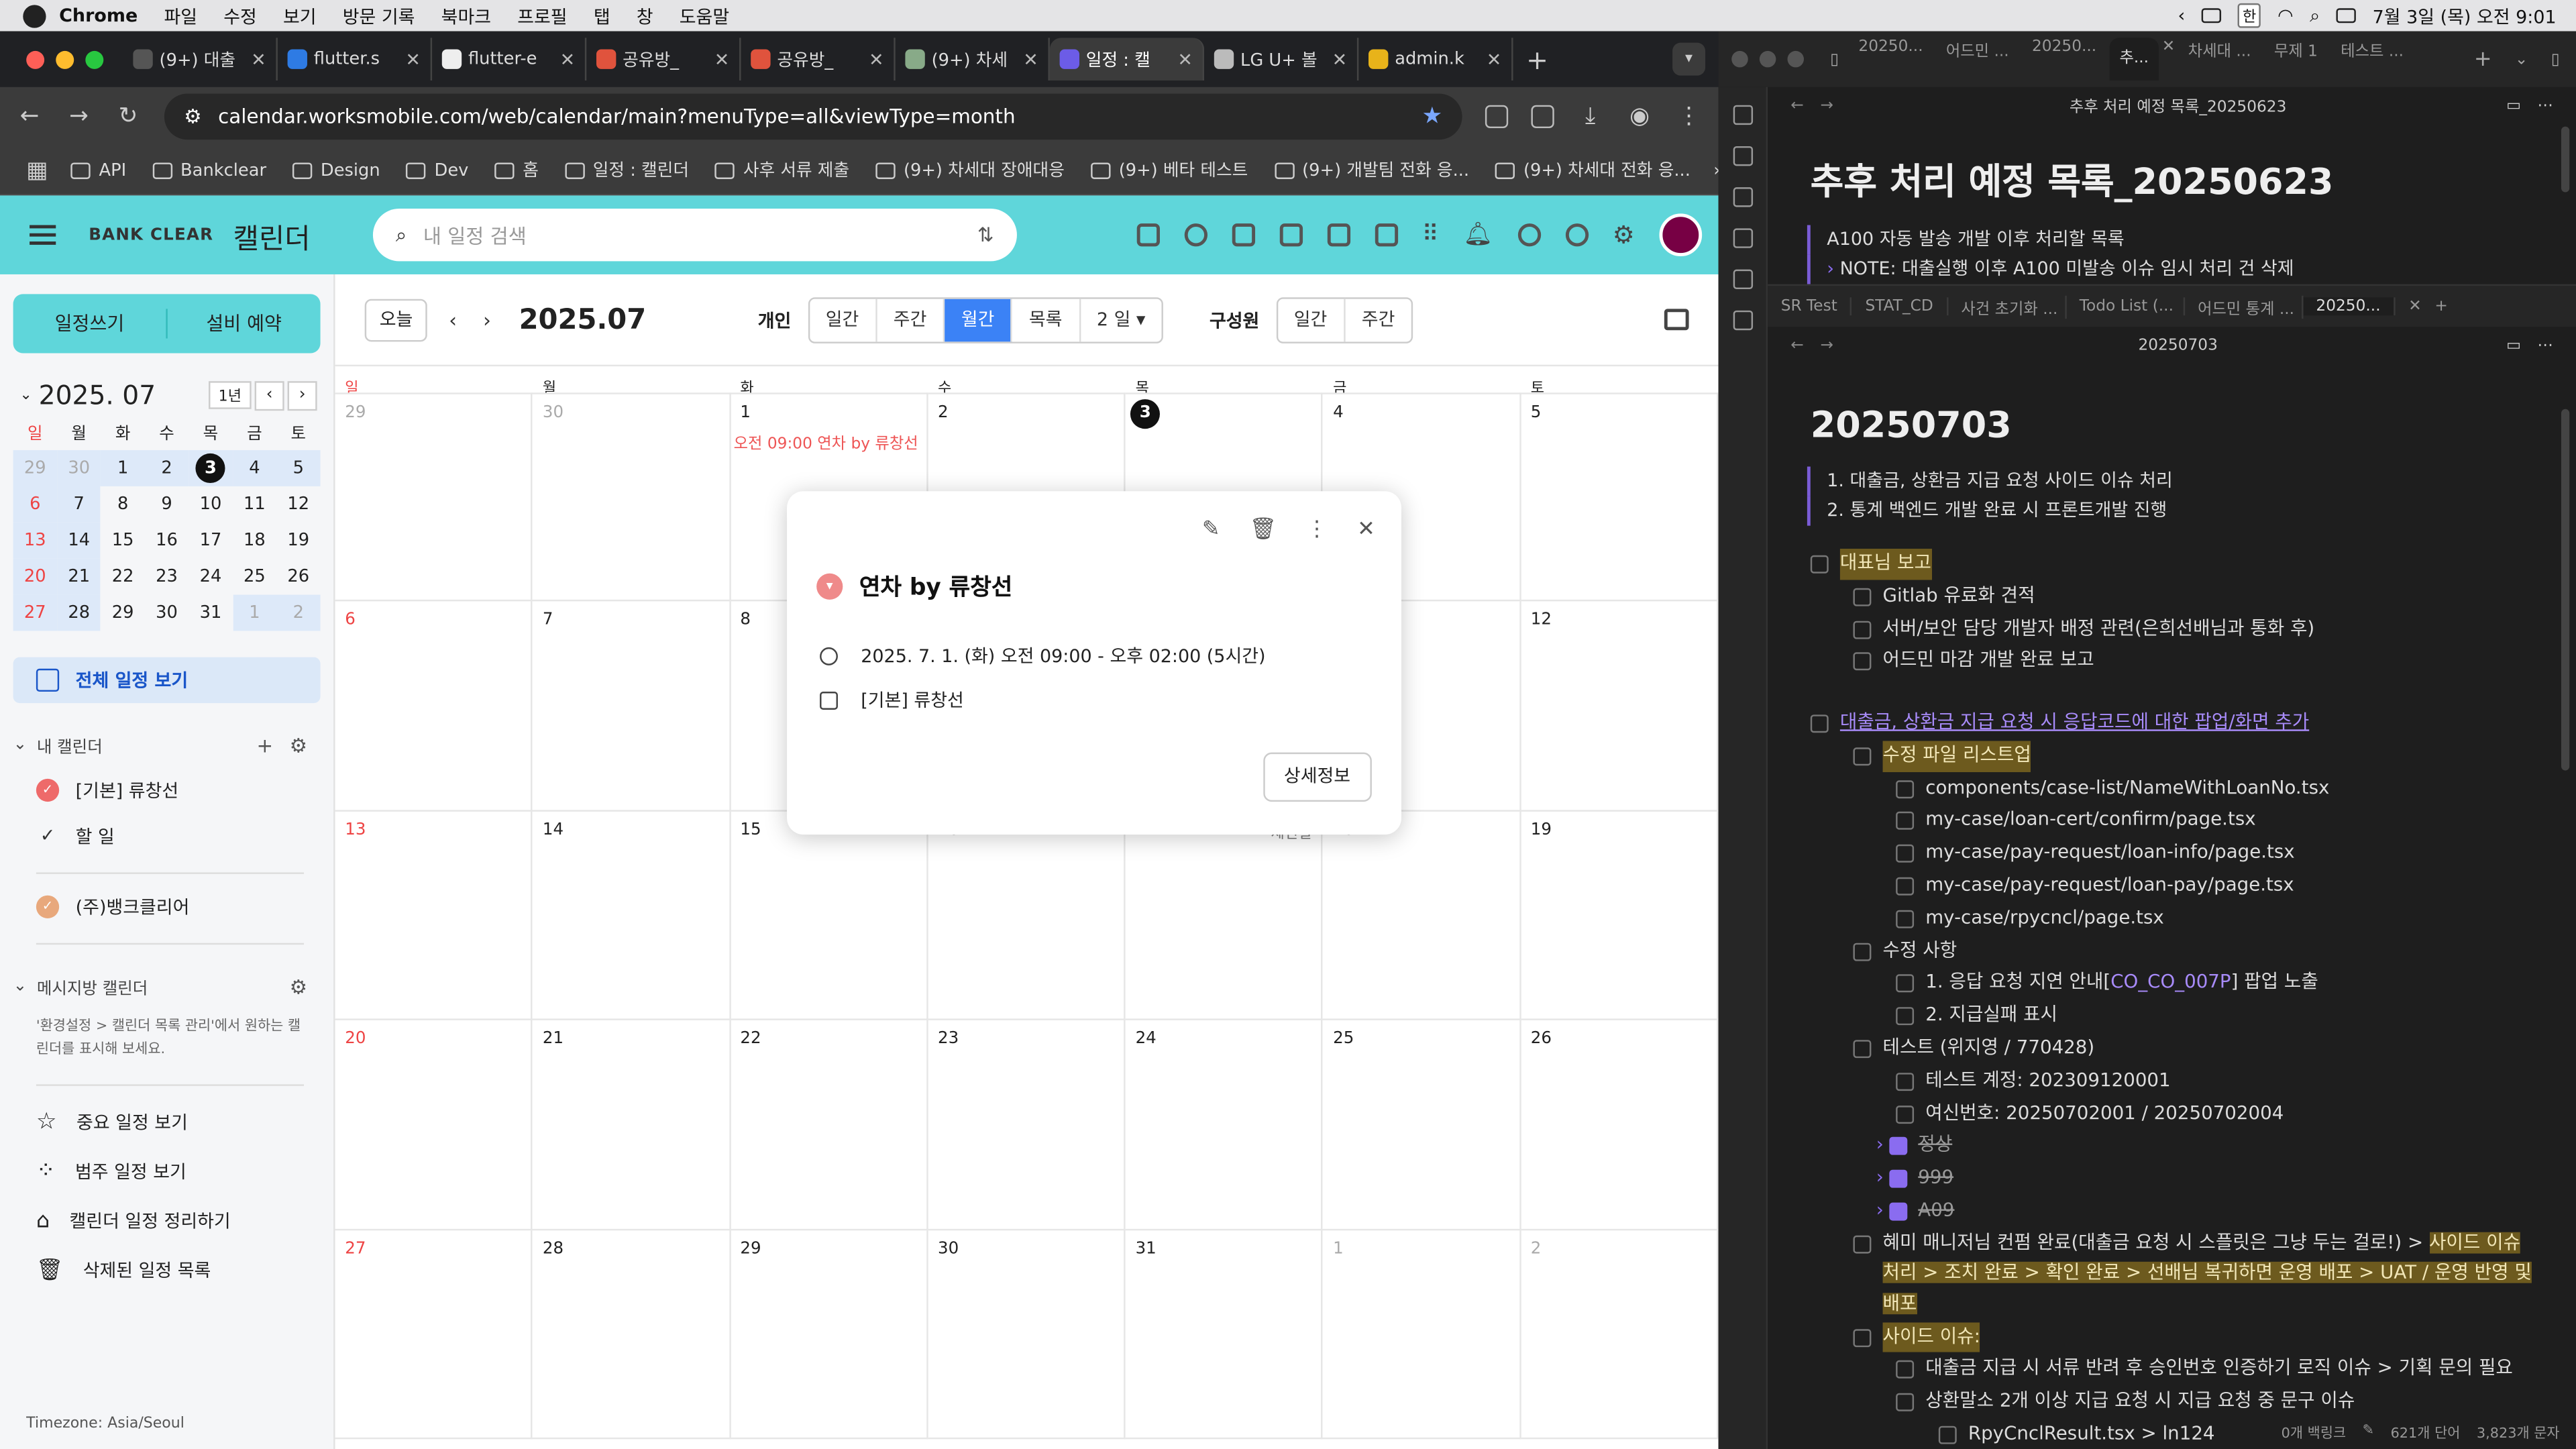 This screenshot has height=1449, width=2576. Describe the element at coordinates (1263, 529) in the screenshot. I see `trash-icon: 🗑︎` at that location.